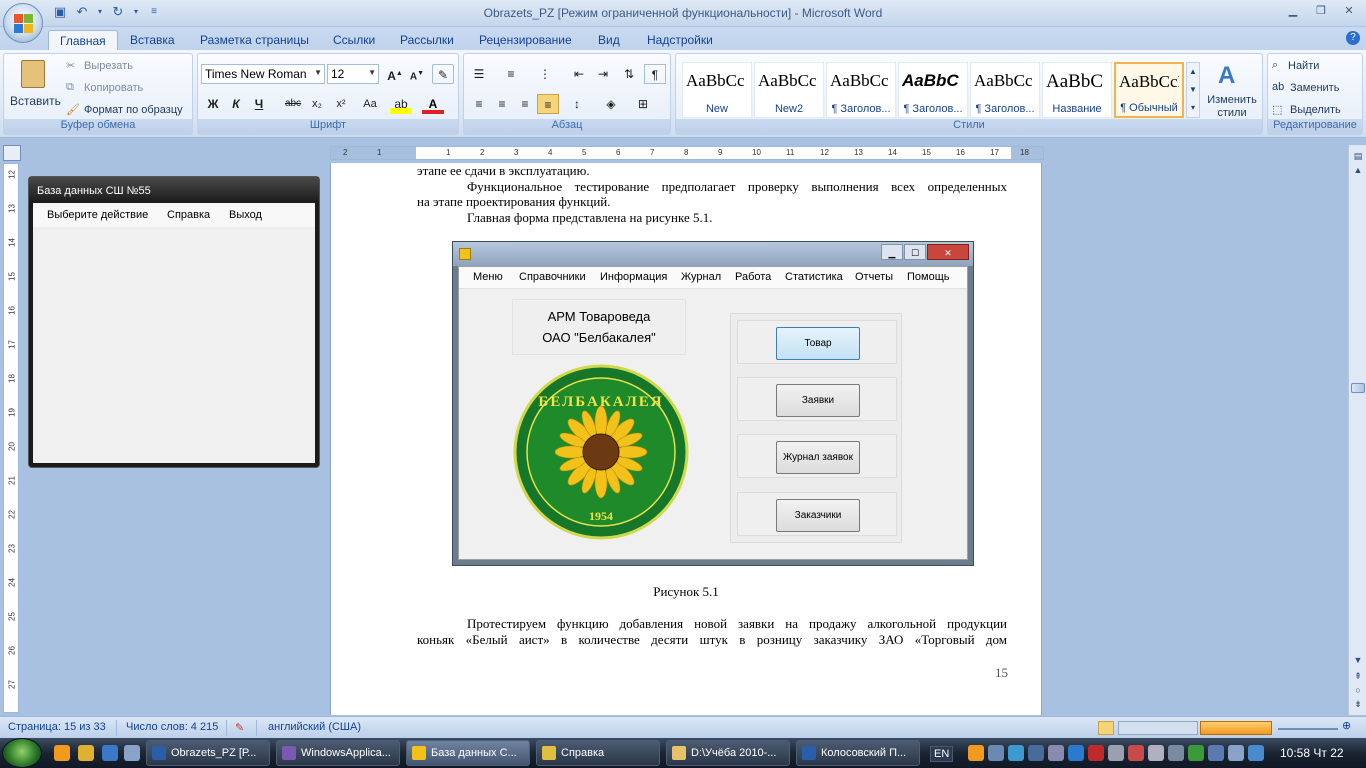 The height and width of the screenshot is (768, 1366). Describe the element at coordinates (1358, 704) in the screenshot. I see `next-page-icon: ⇟` at that location.